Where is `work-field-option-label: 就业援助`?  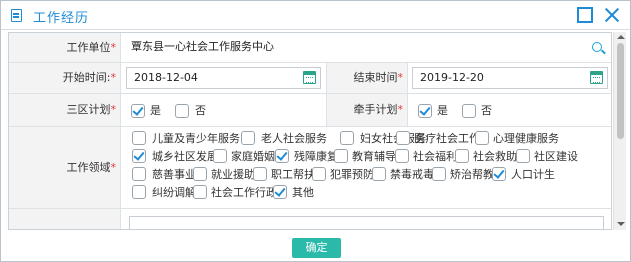
work-field-option-label: 就业援助 is located at coordinates (233, 174).